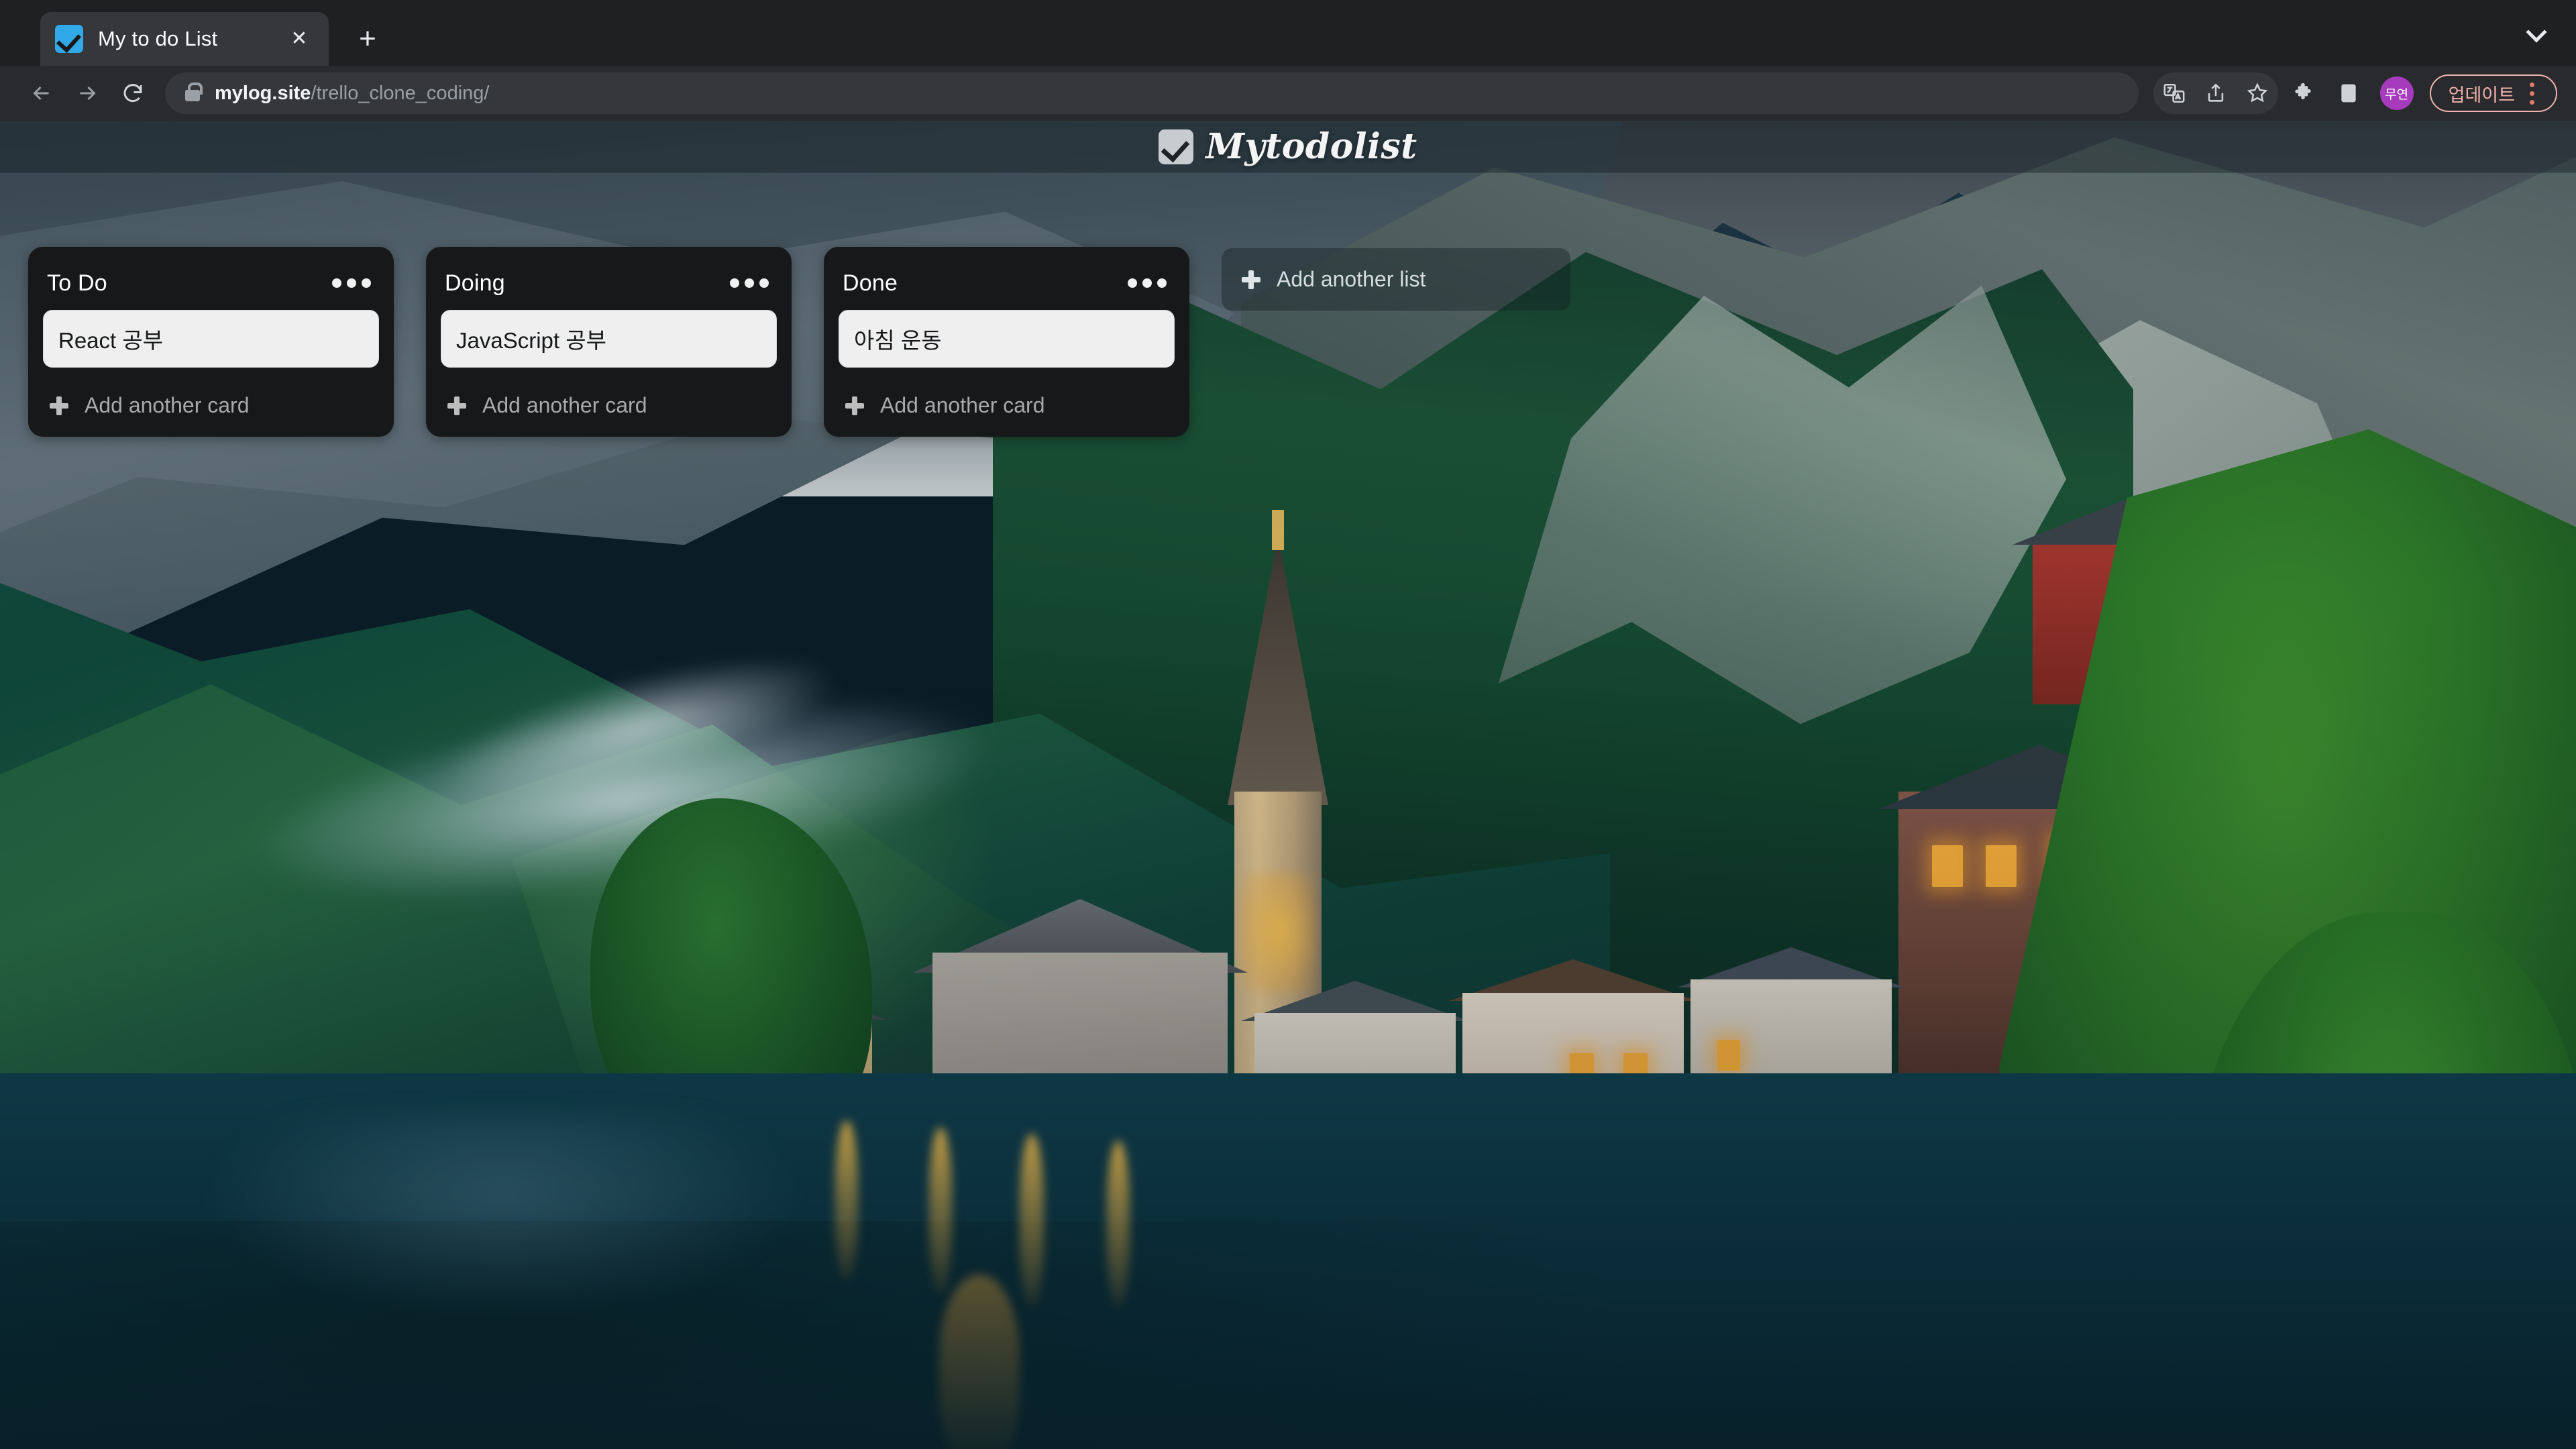 The width and height of the screenshot is (2576, 1449). I want to click on toolbar-right-cluster: 무연 업데이트, so click(2355, 93).